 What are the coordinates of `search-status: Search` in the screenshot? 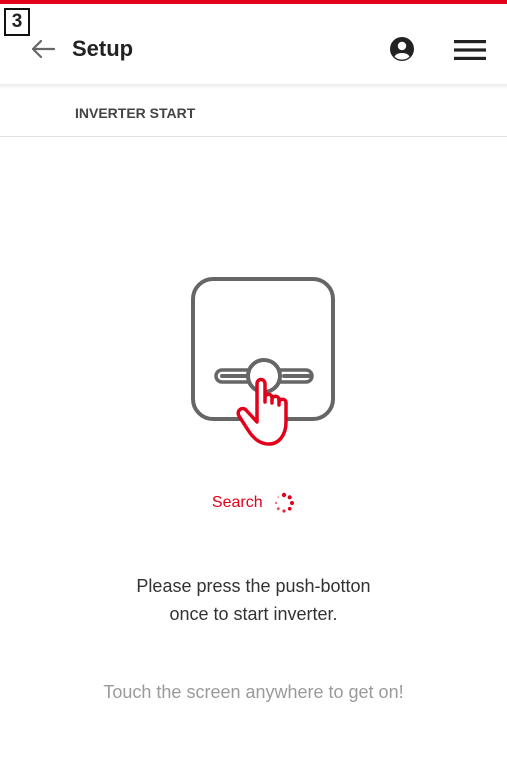 It's located at (253, 503).